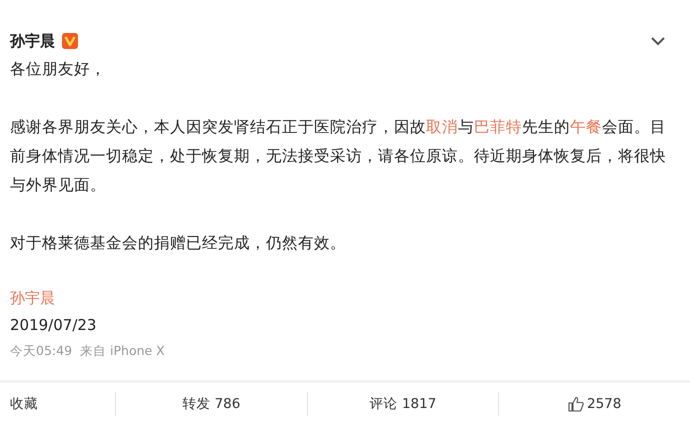  What do you see at coordinates (122, 351) in the screenshot?
I see `post-source: 来自 iPhone X` at bounding box center [122, 351].